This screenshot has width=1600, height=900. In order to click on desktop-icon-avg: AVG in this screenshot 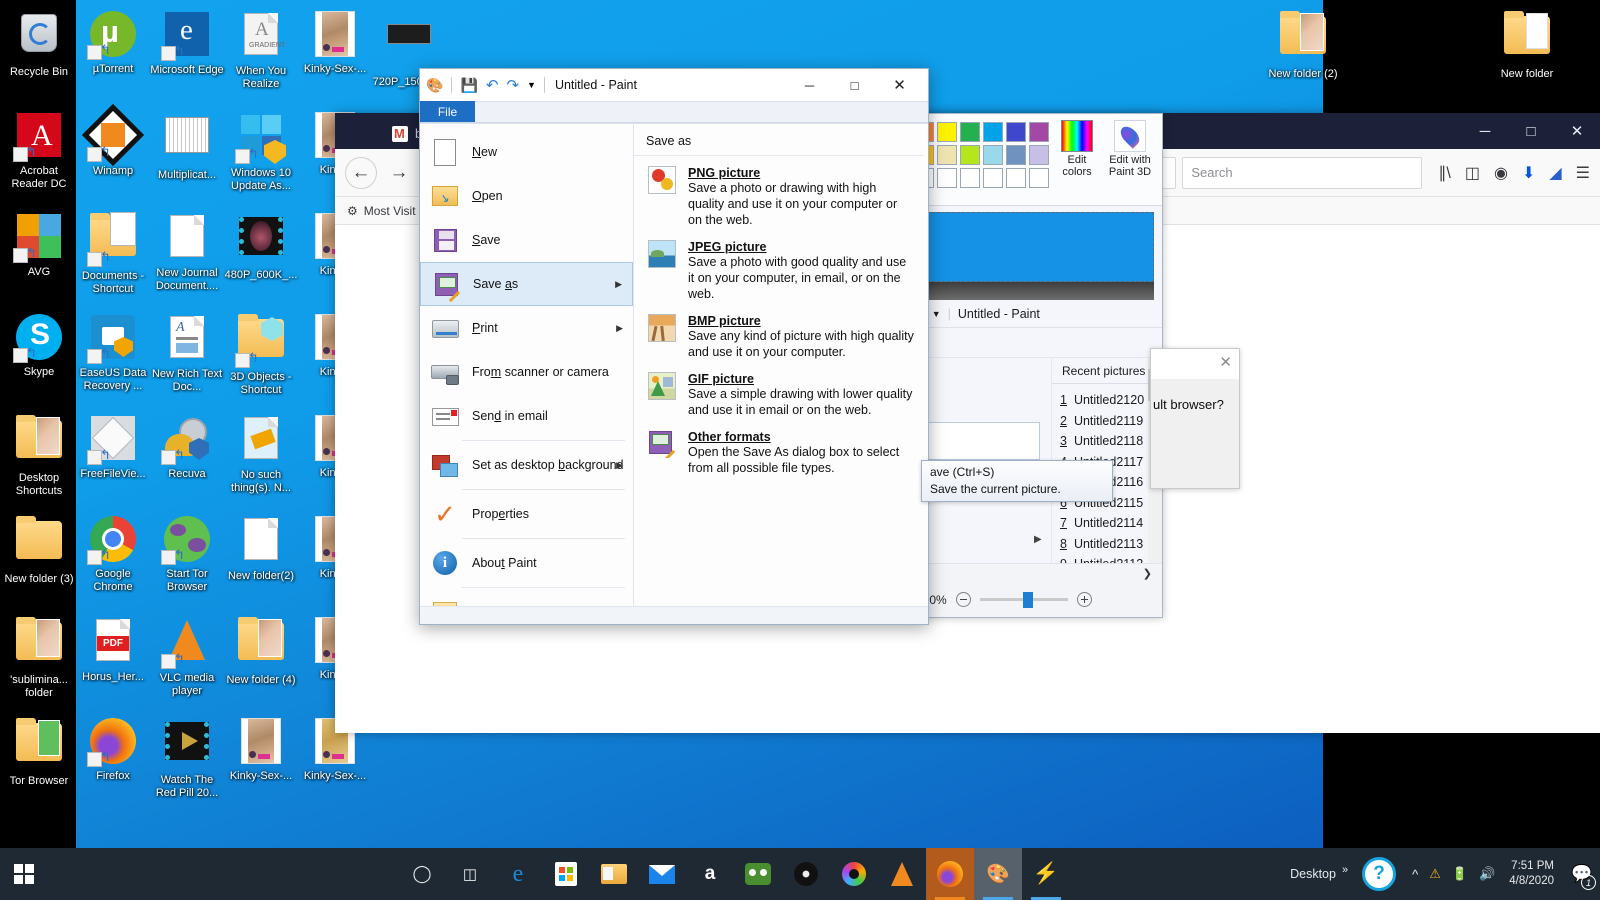, I will do `click(39, 245)`.